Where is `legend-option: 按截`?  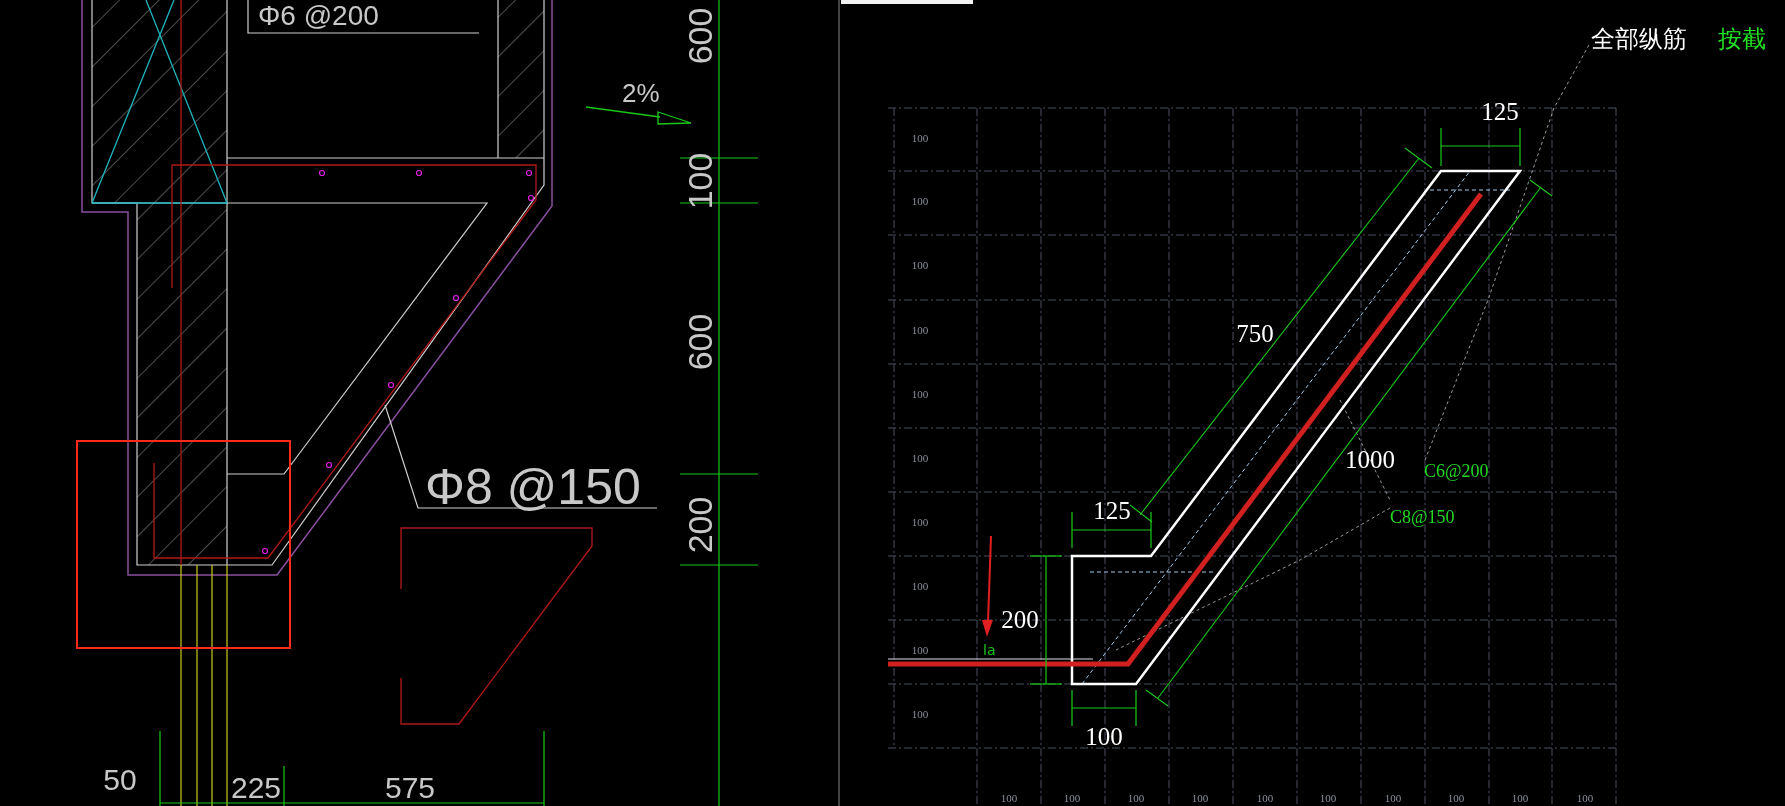 legend-option: 按截 is located at coordinates (1742, 39).